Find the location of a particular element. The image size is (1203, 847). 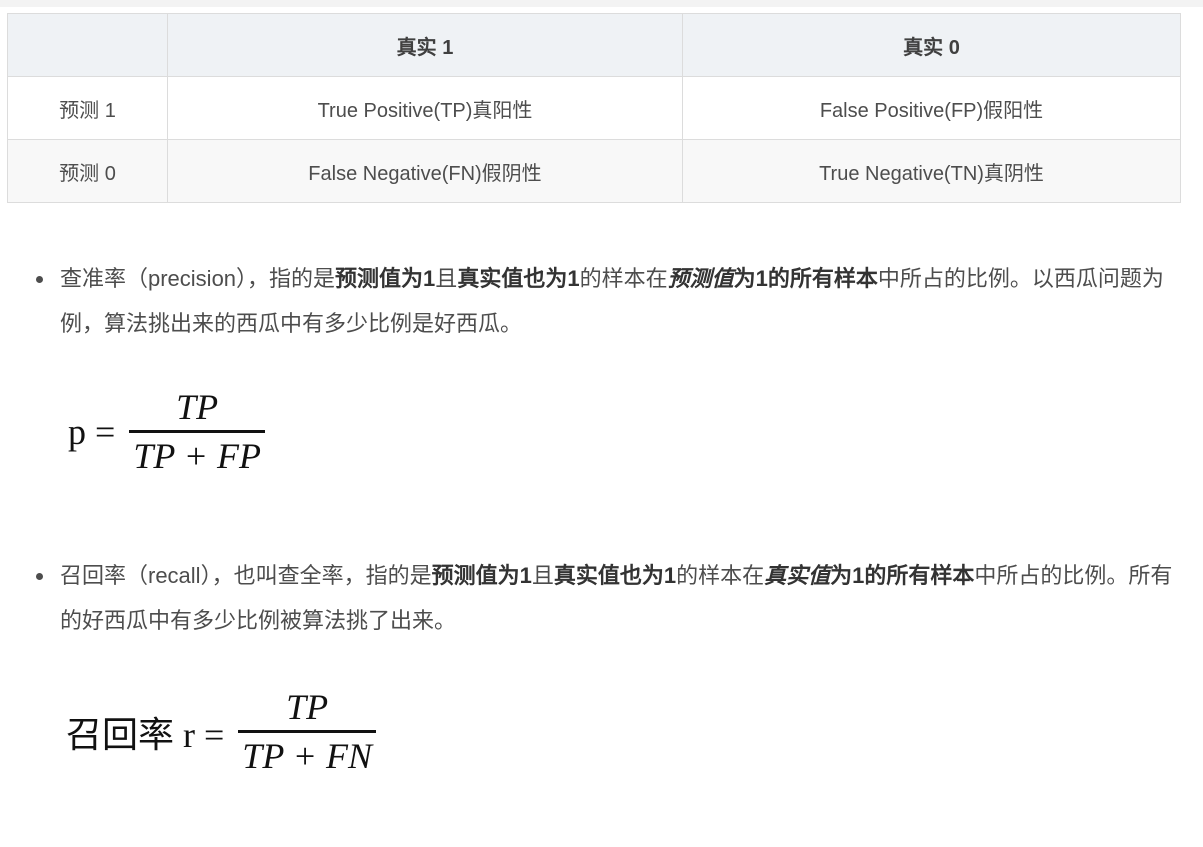

text: 查准率（precision），指的是 is located at coordinates (198, 278).